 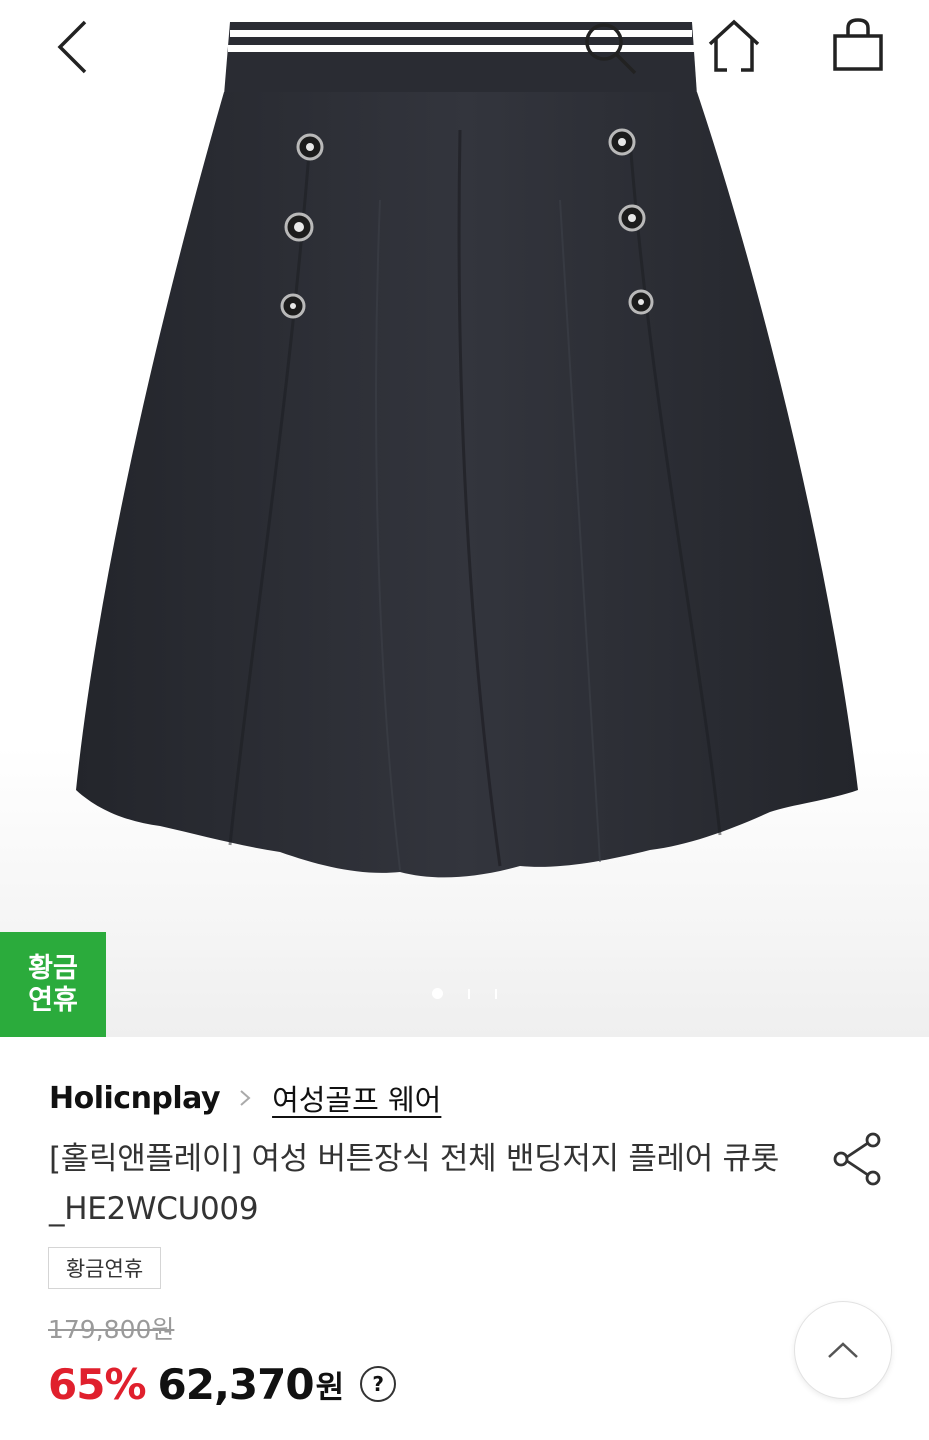 I want to click on scroll-to-top-button, so click(x=843, y=1350).